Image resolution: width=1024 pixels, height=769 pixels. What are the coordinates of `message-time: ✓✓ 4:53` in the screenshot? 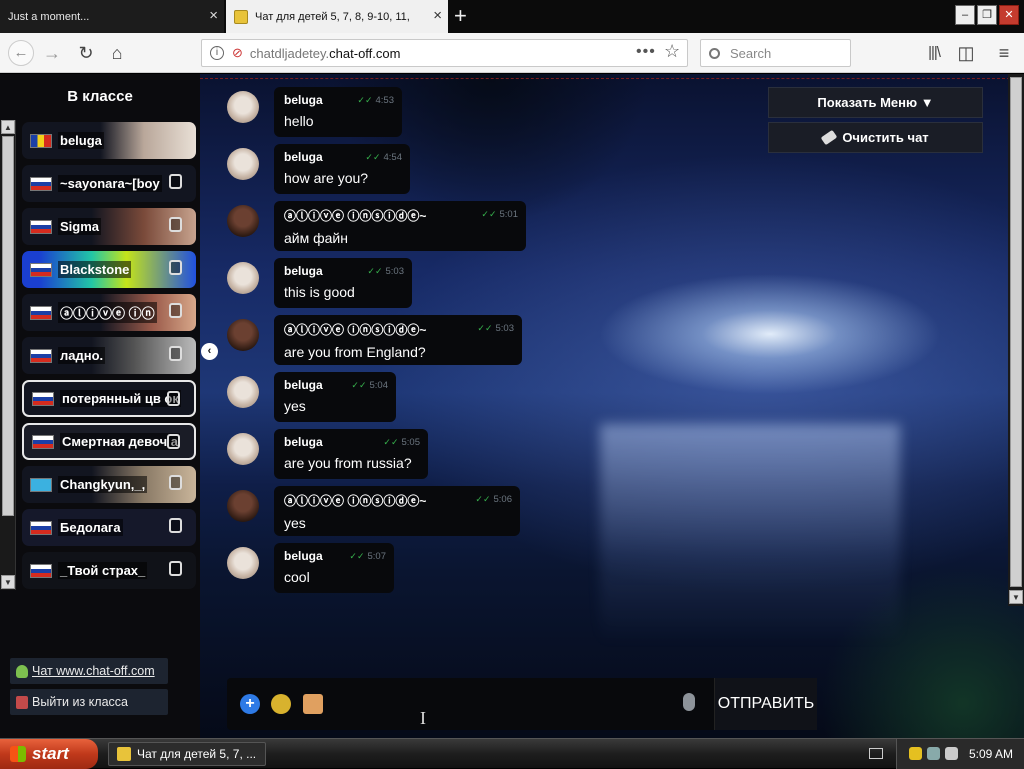 It's located at (375, 100).